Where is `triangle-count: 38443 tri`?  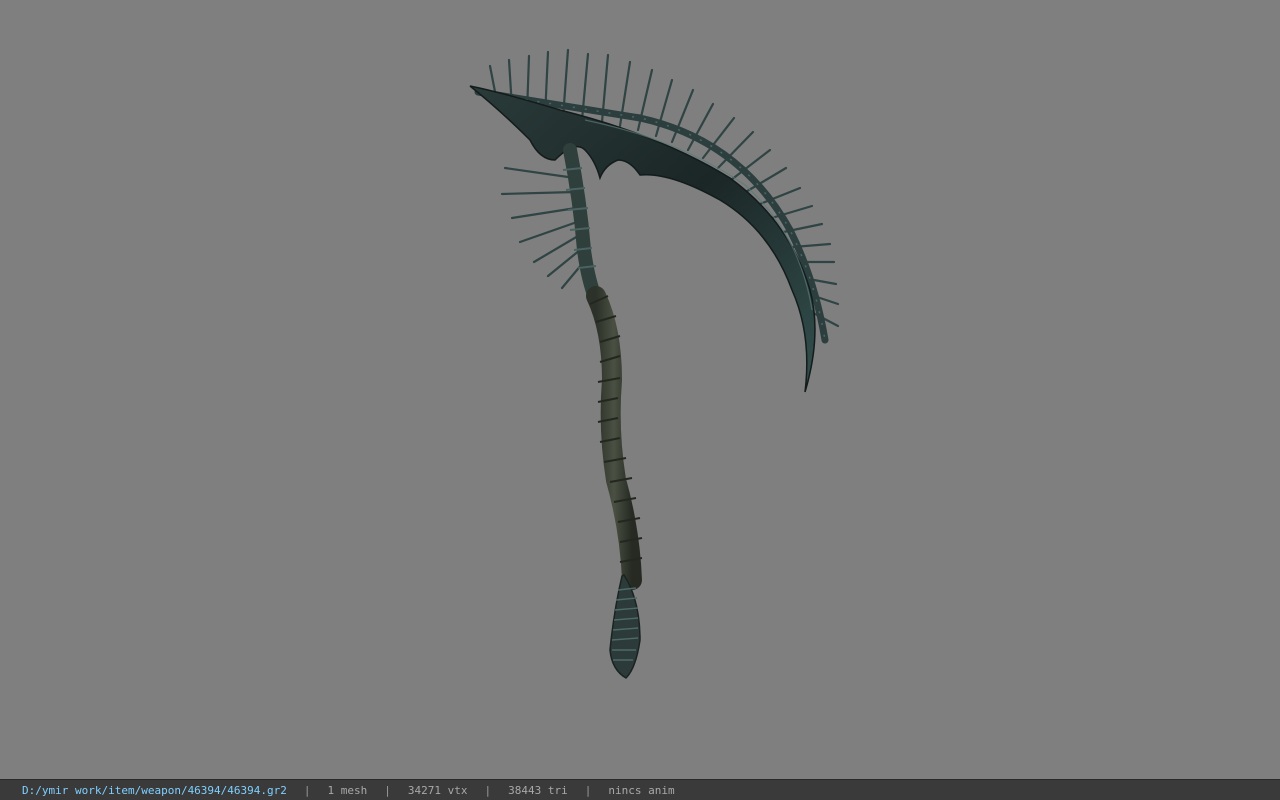 triangle-count: 38443 tri is located at coordinates (538, 790).